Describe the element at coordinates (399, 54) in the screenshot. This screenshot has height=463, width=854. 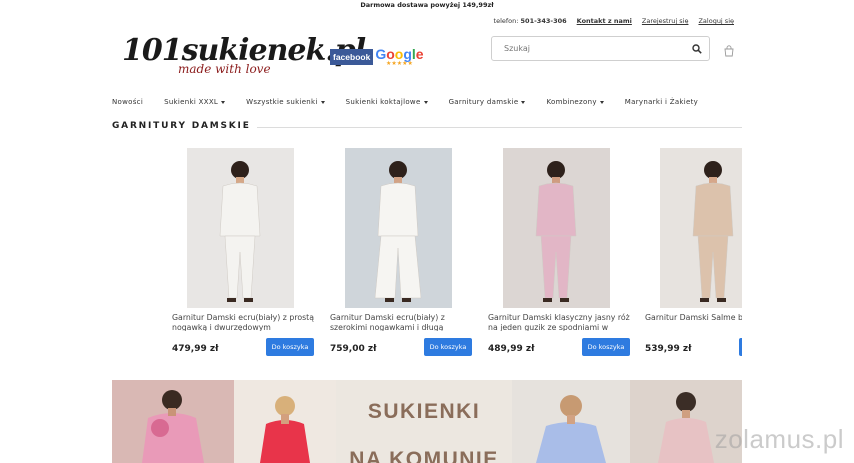
I see `google-wordmark: Google` at that location.